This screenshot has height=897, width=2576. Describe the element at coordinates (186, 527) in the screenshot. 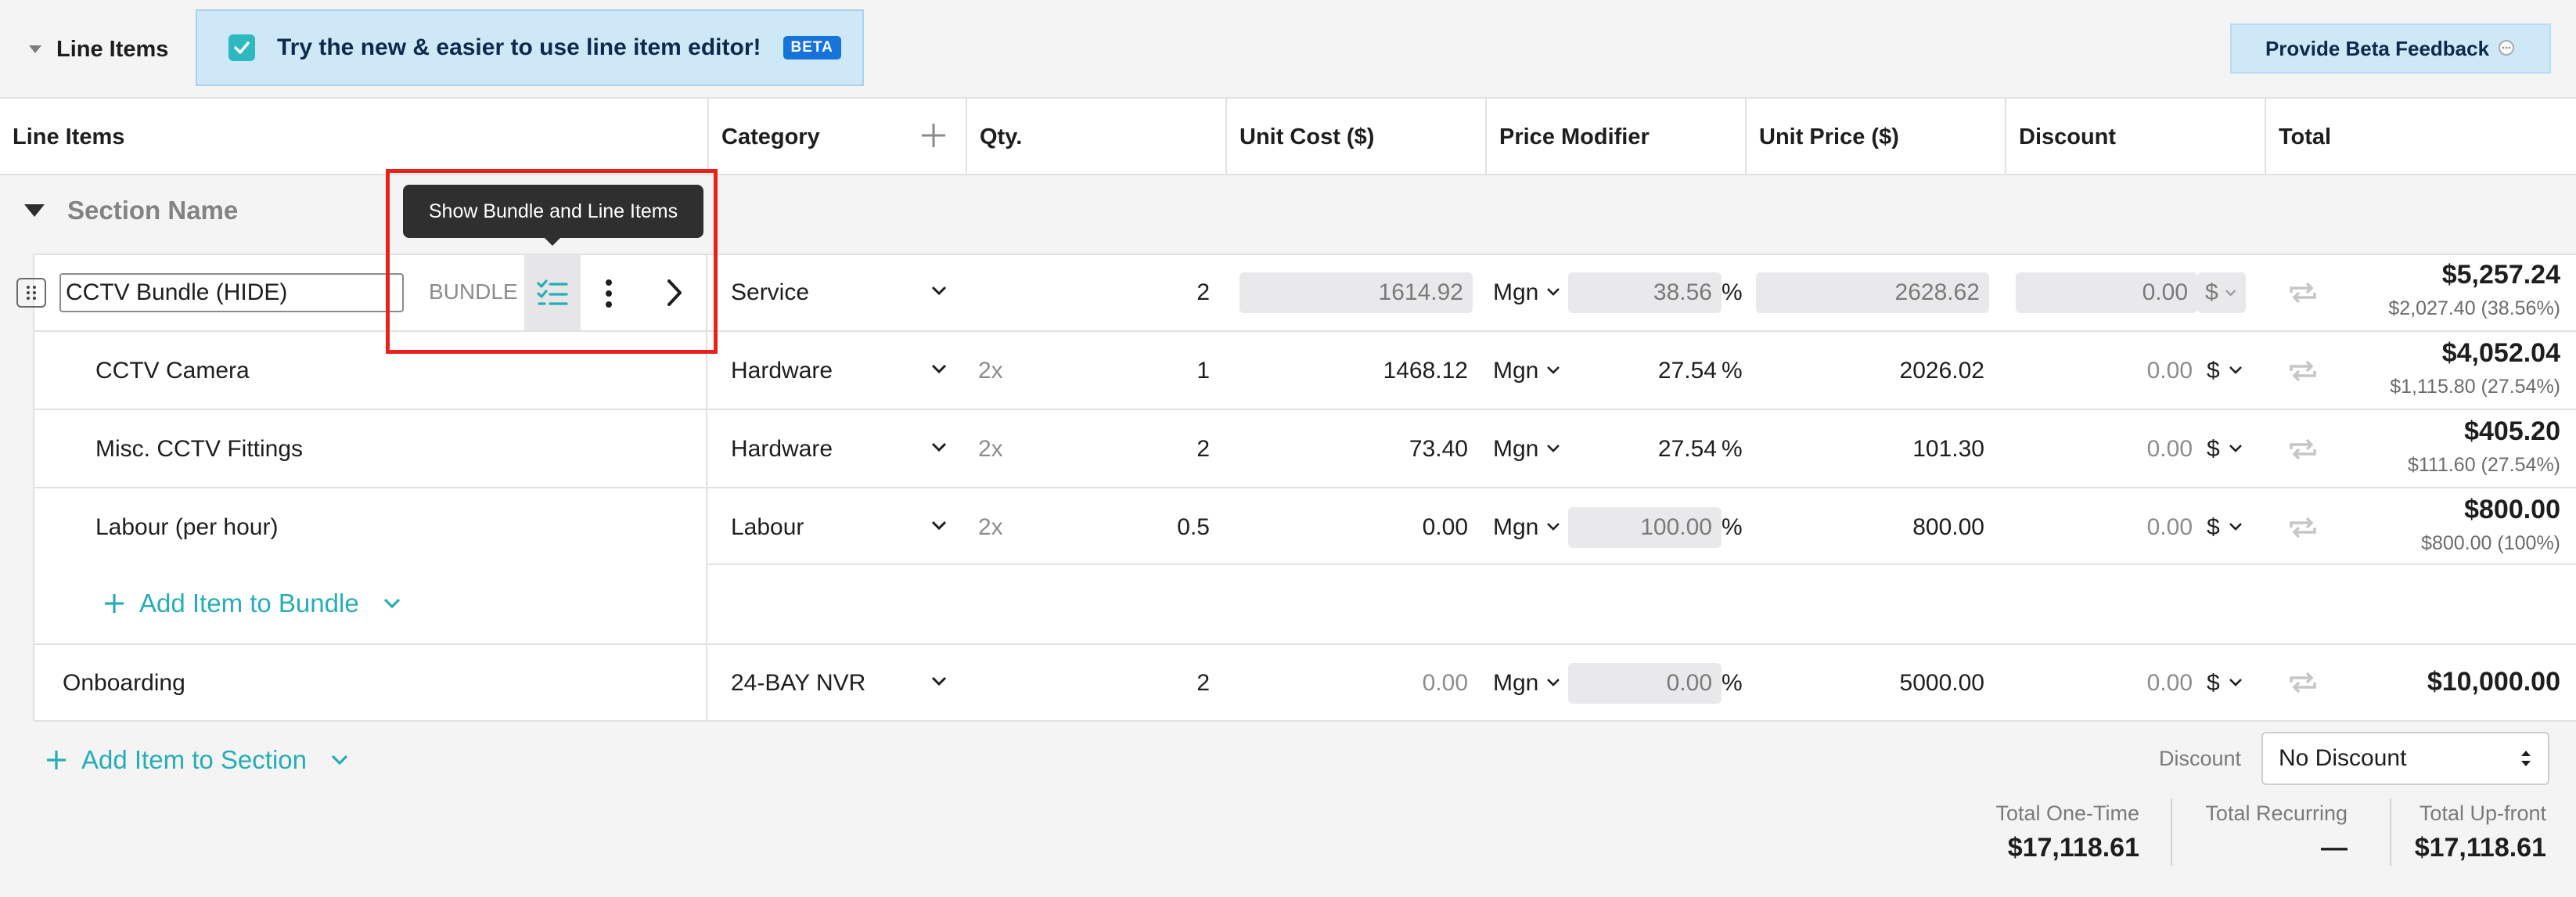

I see `line-item-name: Labour (per hour)` at that location.